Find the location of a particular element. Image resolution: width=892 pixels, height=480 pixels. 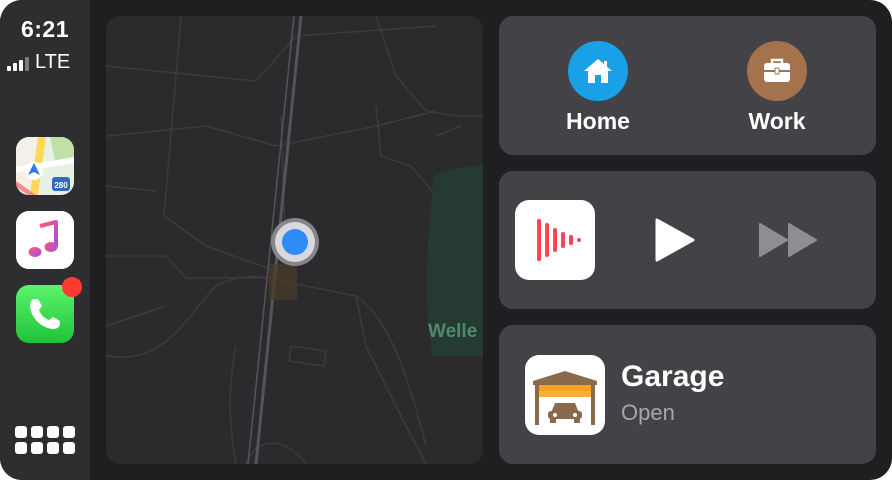

network-type: LTE is located at coordinates (53, 62).